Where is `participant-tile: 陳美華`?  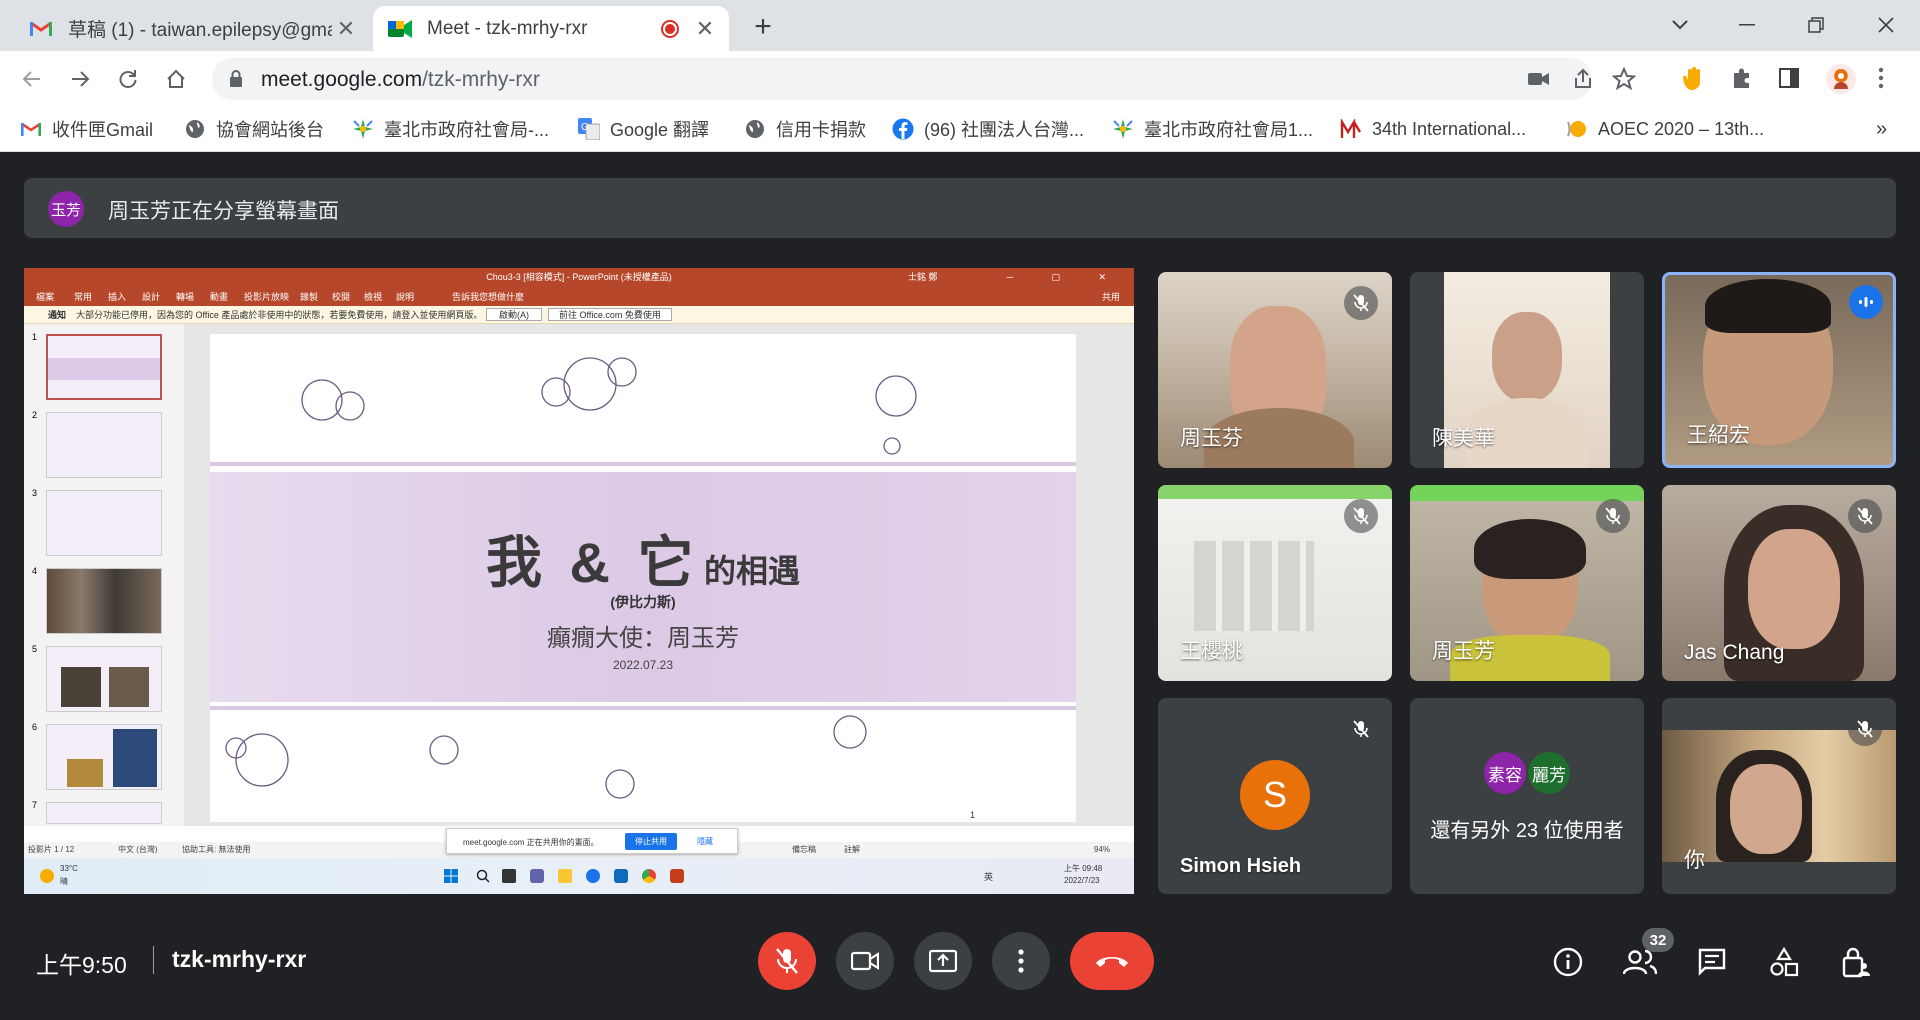 participant-tile: 陳美華 is located at coordinates (1527, 370).